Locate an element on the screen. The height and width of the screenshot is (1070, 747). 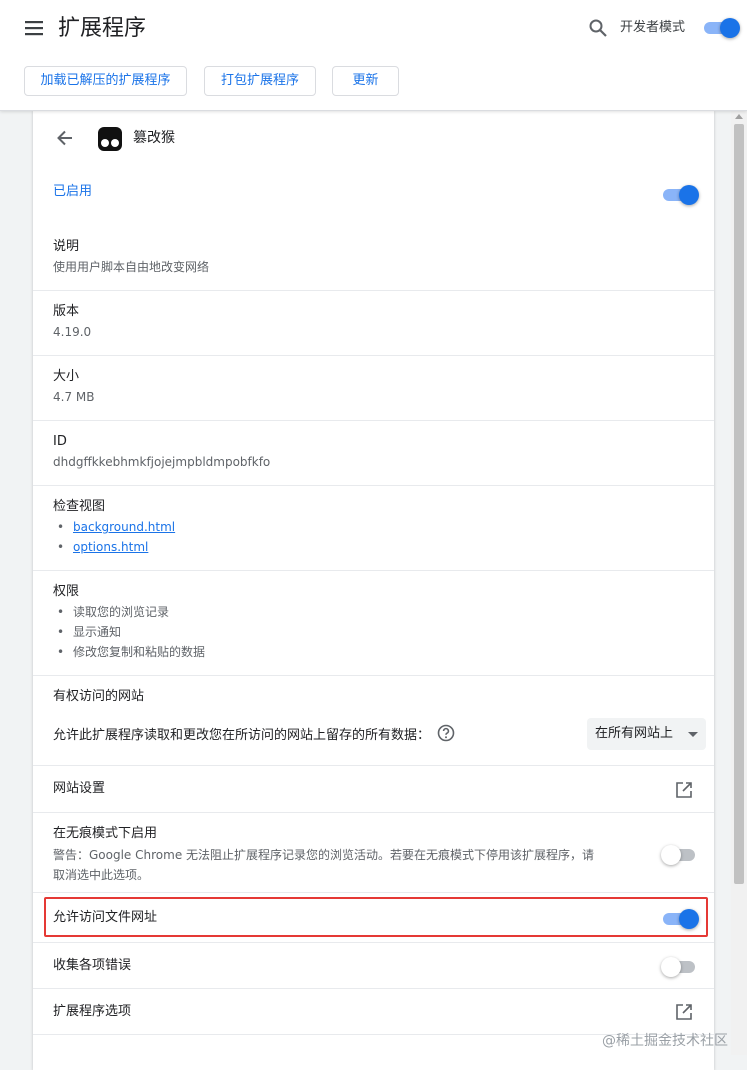
size-row: 大小 4.7 MB is located at coordinates (373, 387).